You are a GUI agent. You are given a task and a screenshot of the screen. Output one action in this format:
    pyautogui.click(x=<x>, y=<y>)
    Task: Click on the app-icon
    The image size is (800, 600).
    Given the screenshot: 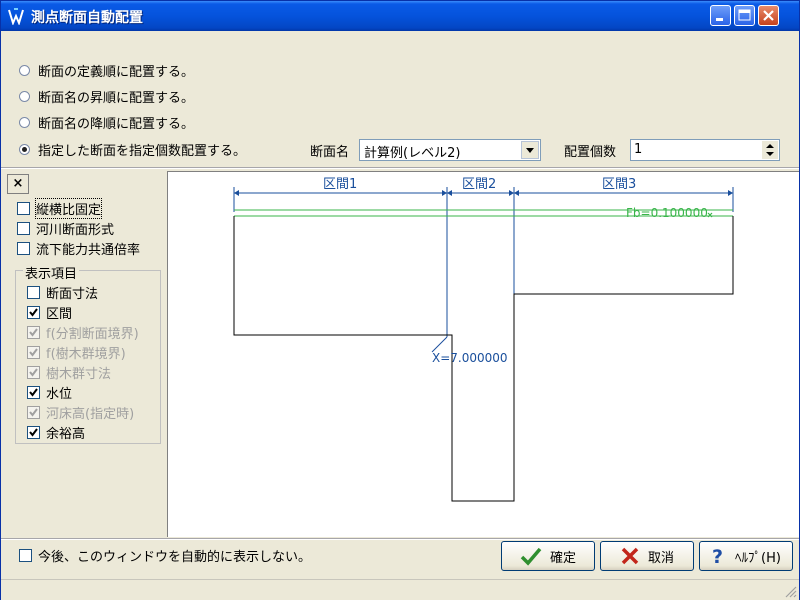 What is the action you would take?
    pyautogui.click(x=16, y=16)
    